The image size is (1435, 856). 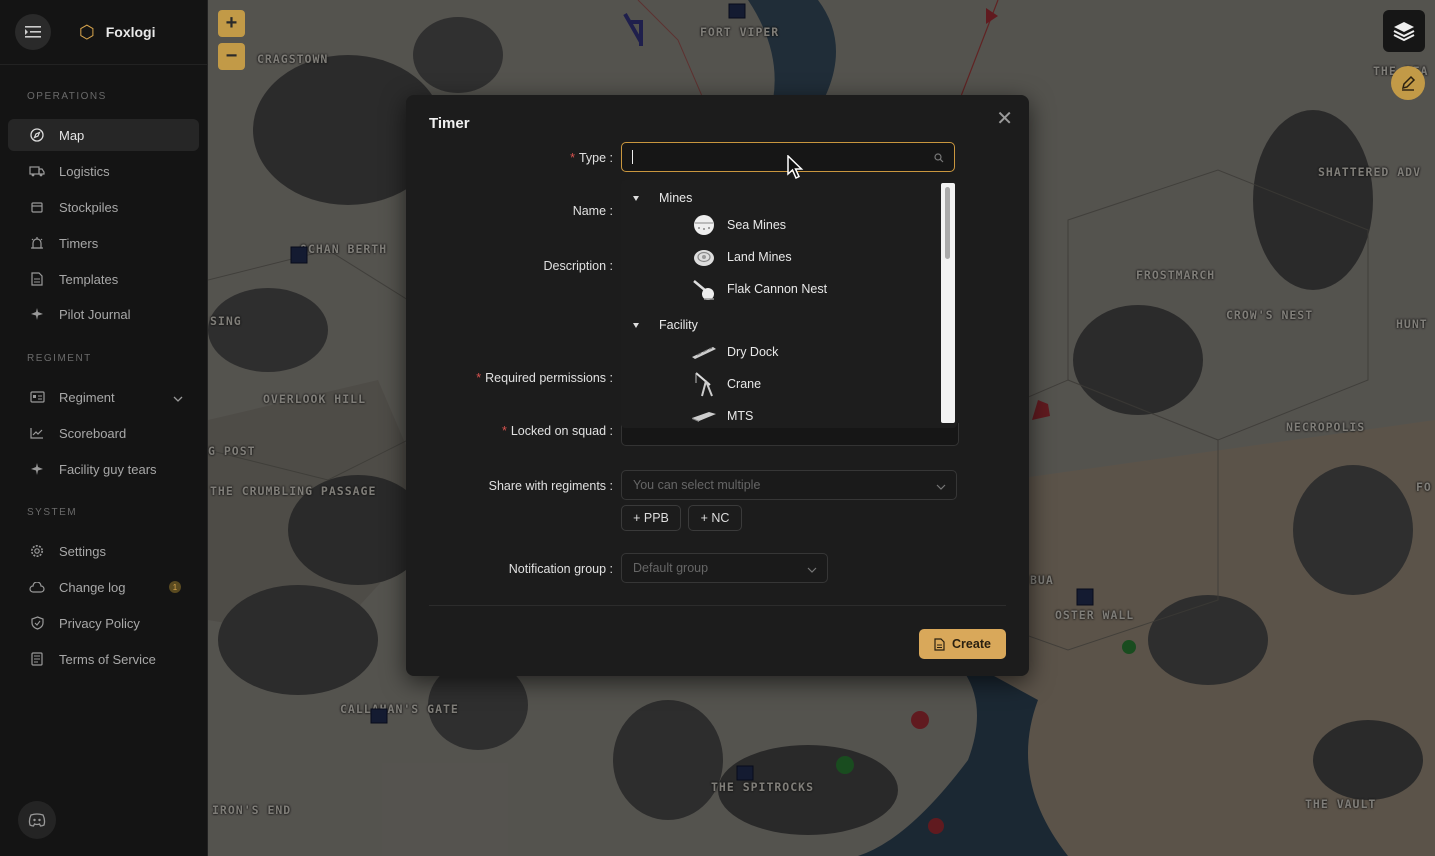 What do you see at coordinates (37, 135) in the screenshot?
I see `compass-icon` at bounding box center [37, 135].